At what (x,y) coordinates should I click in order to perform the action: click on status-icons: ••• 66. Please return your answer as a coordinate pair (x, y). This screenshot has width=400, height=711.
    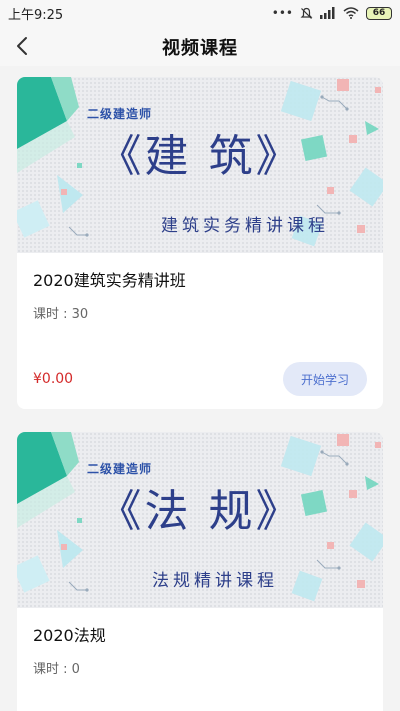
    Looking at the image, I should click on (332, 13).